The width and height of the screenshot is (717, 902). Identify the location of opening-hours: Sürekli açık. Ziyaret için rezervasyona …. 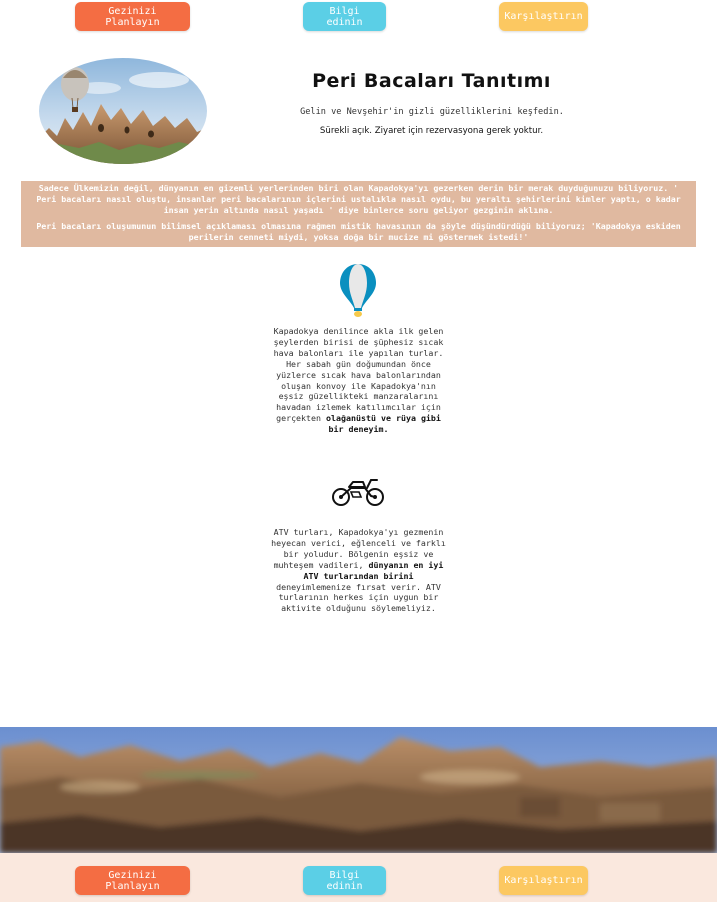
(431, 131).